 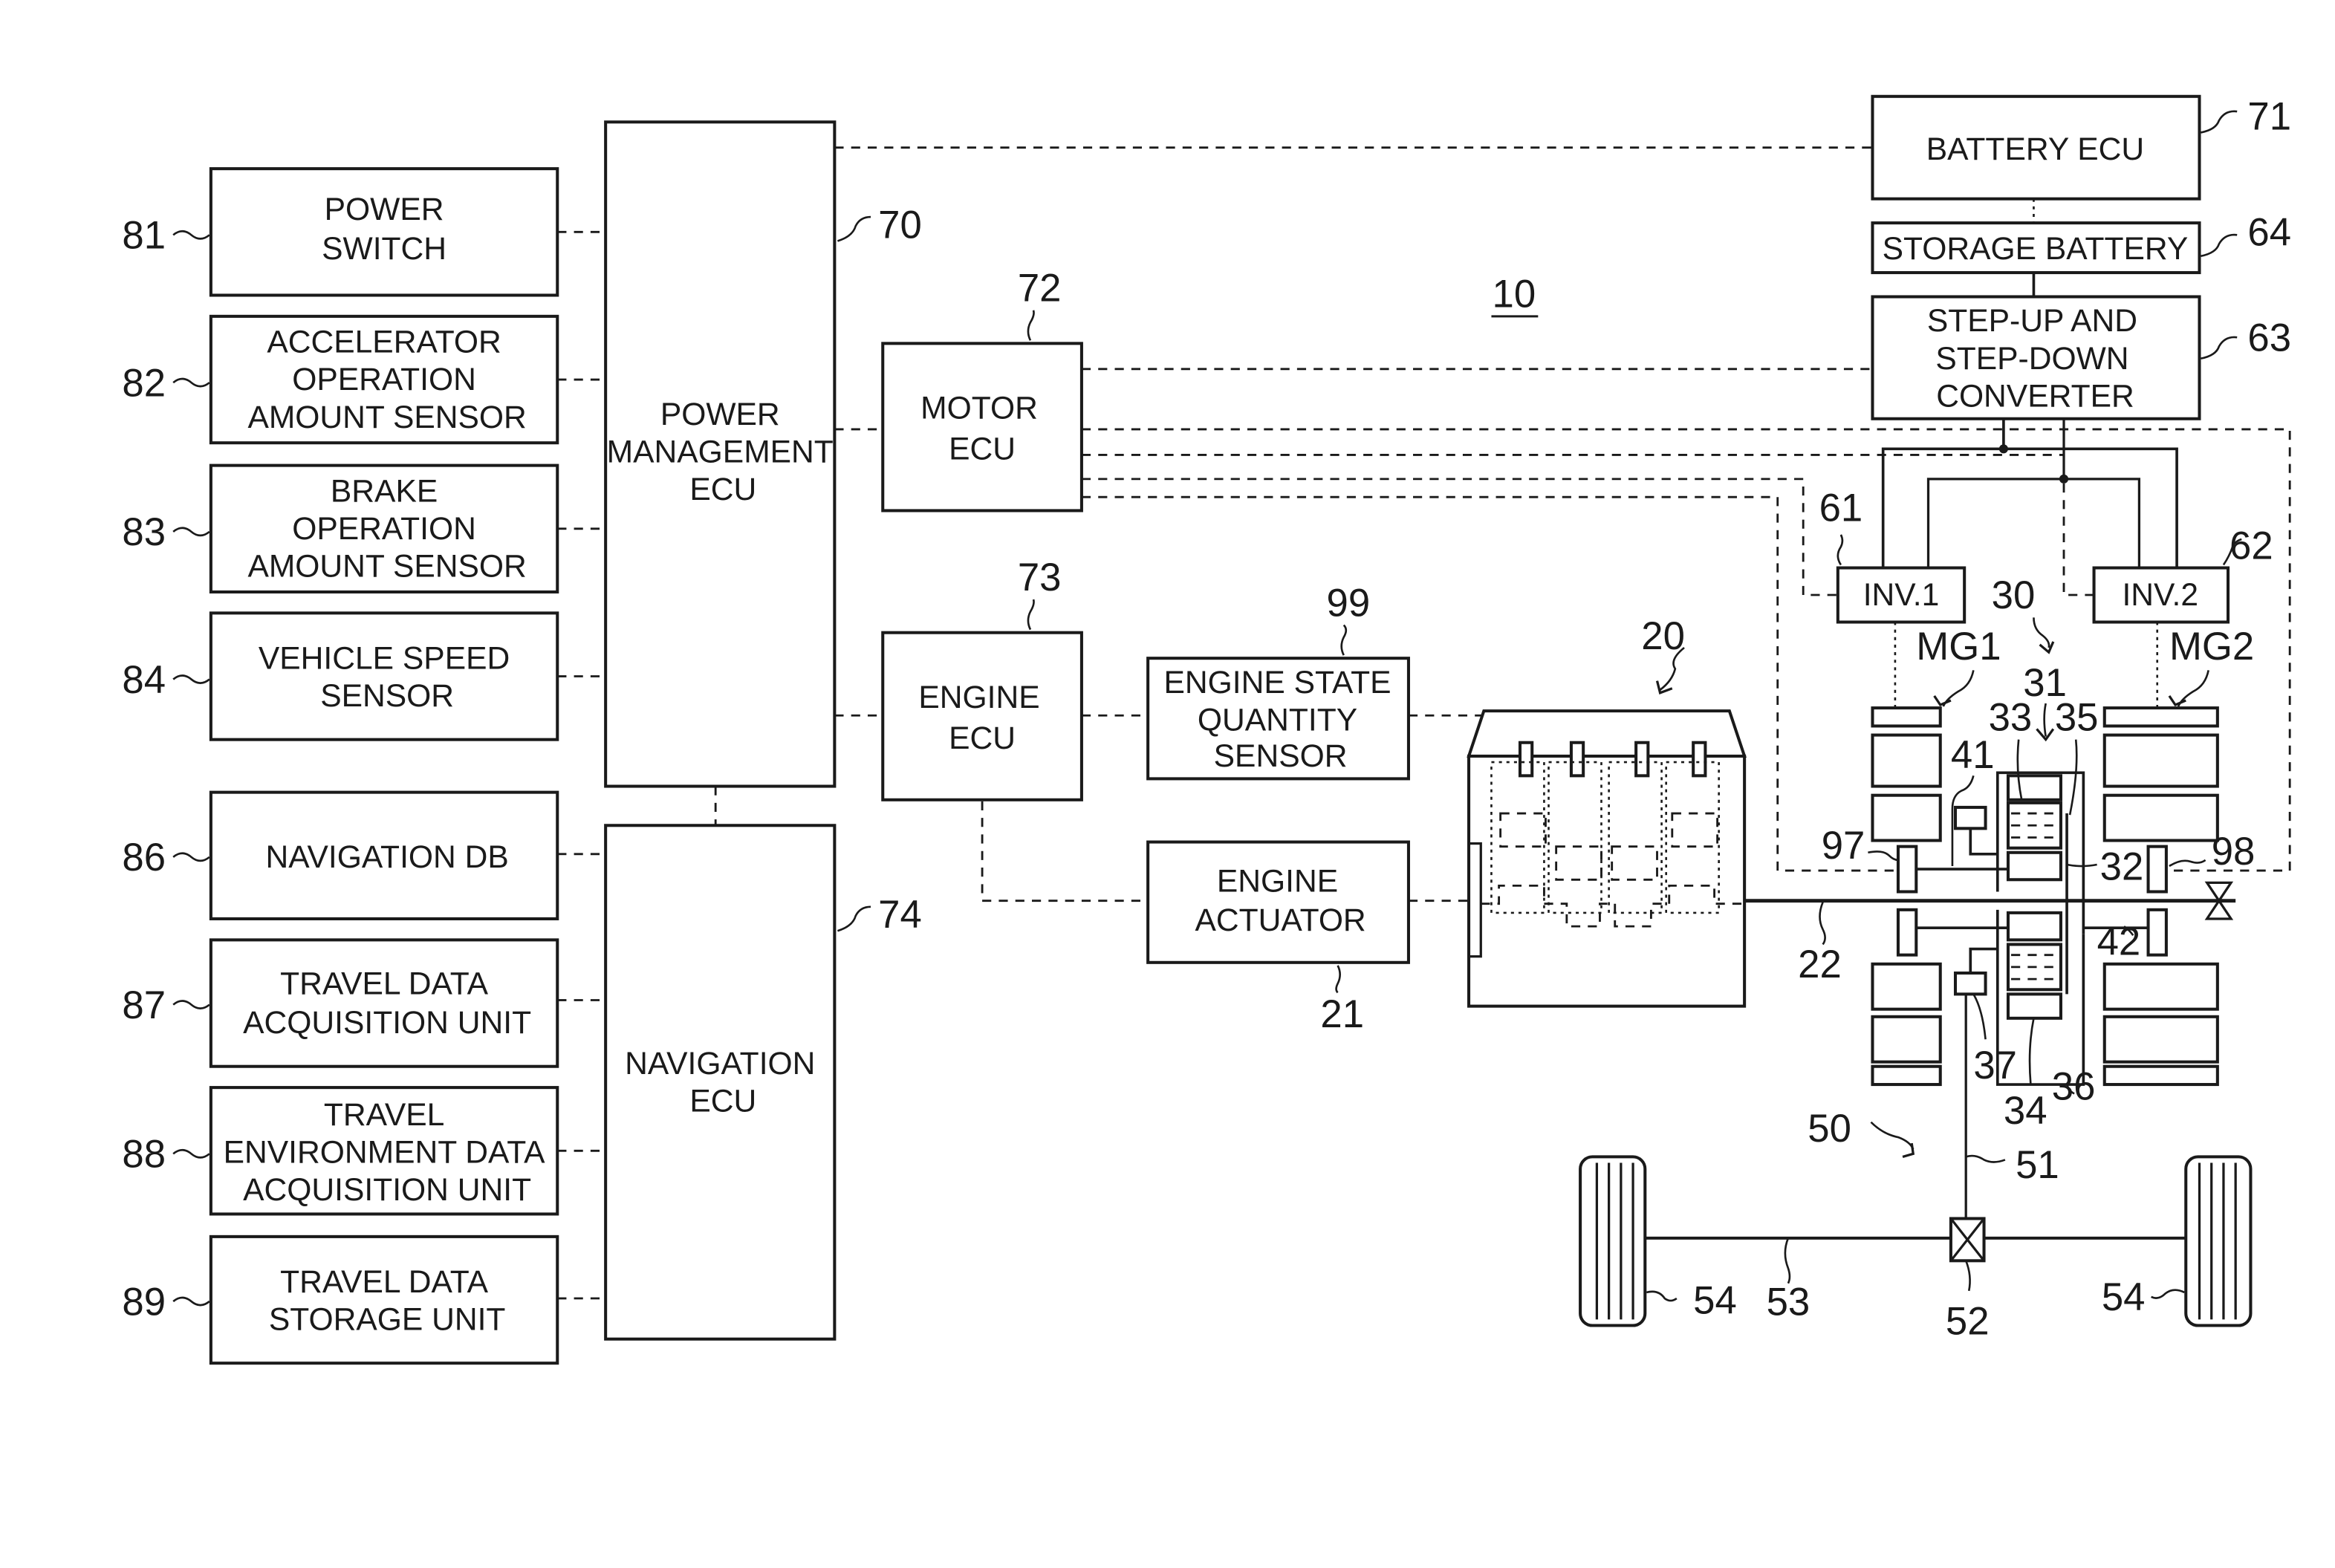 I want to click on svg-text: SWITCH, so click(x=384, y=249).